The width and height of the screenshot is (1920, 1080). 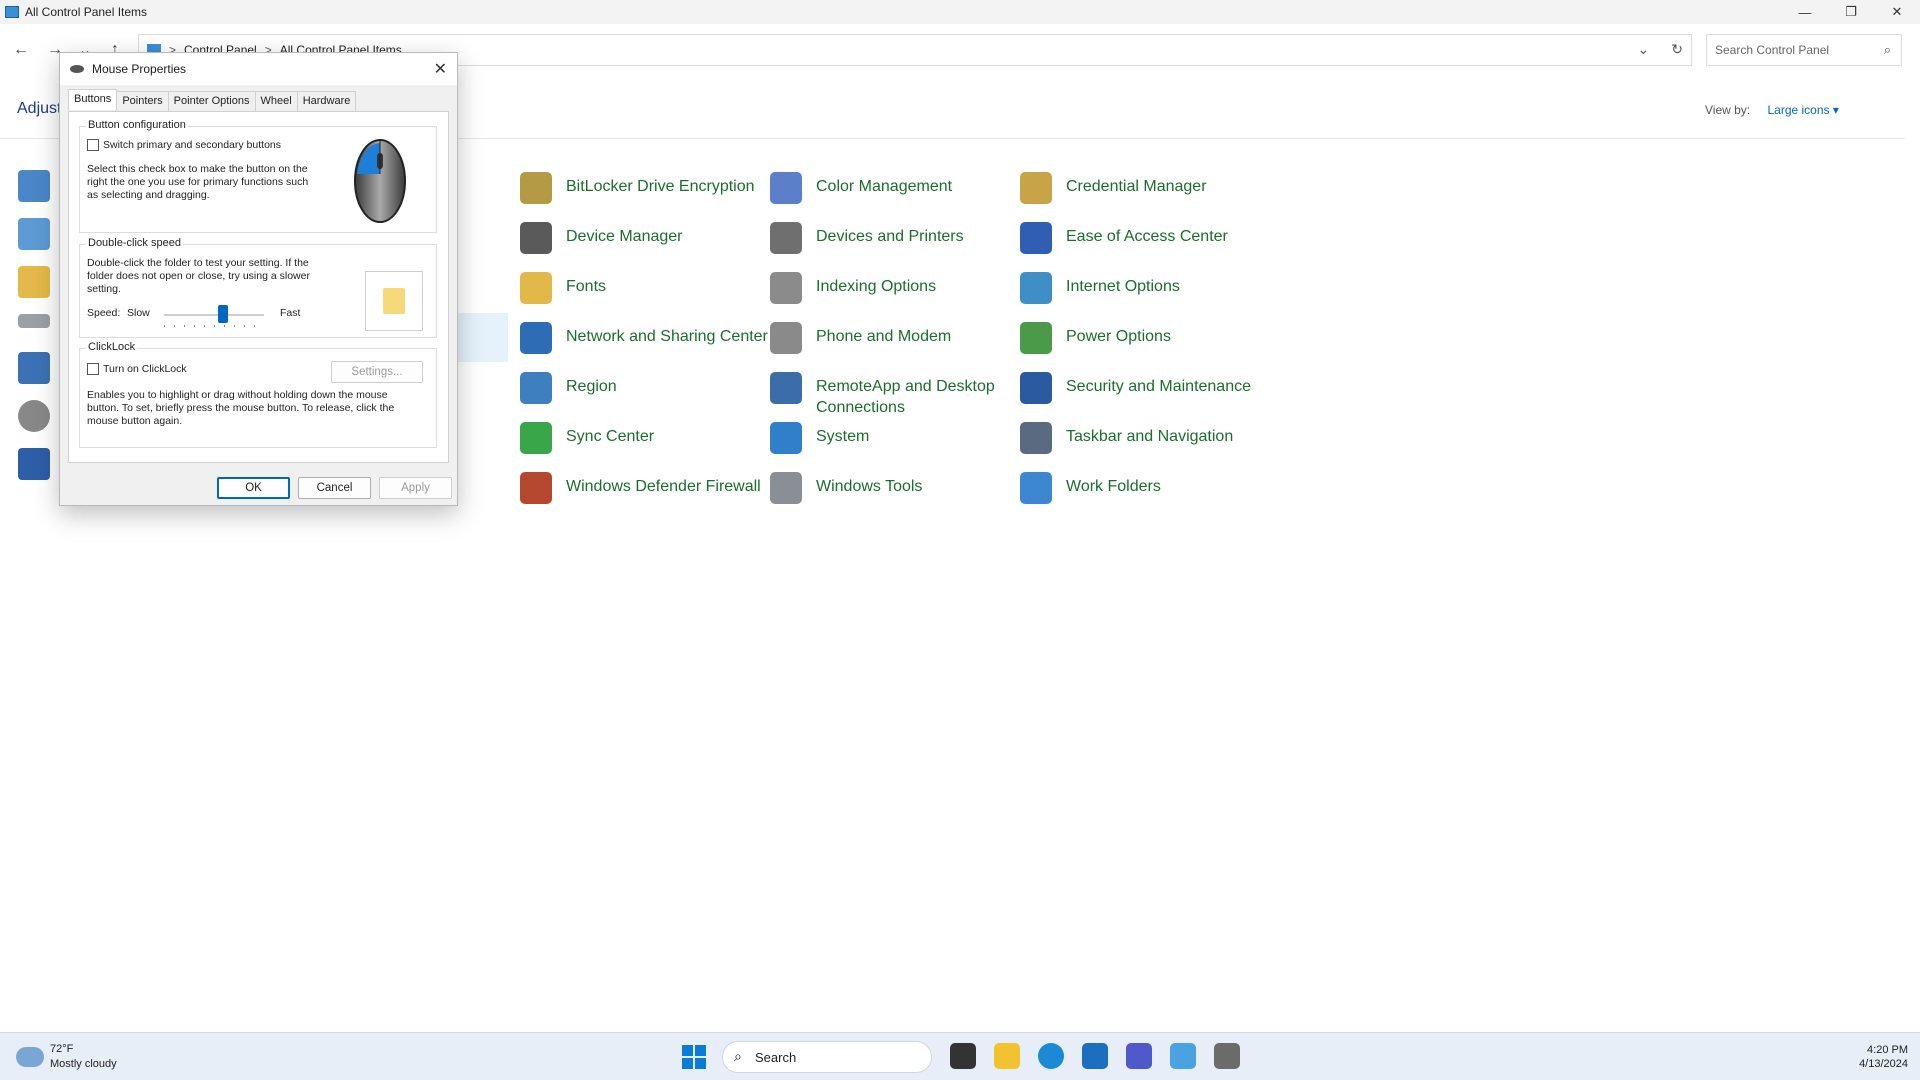 I want to click on cp-item: Security and Maintenance, so click(x=1145, y=388).